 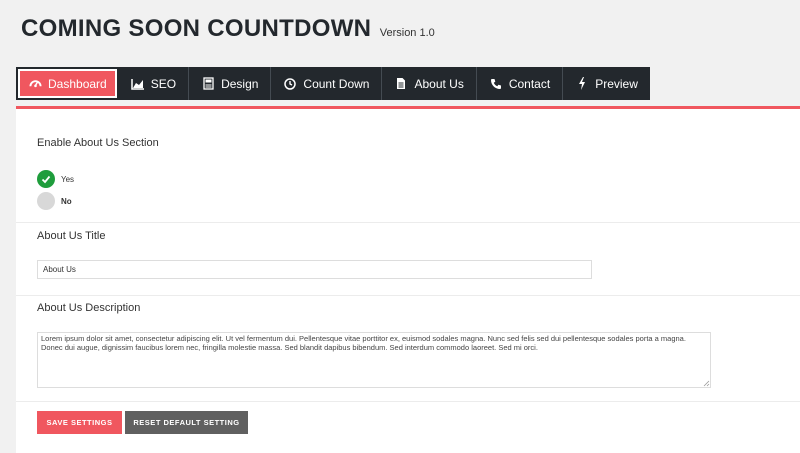 I want to click on enable-about-us-label: Enable About Us Section, so click(x=98, y=143).